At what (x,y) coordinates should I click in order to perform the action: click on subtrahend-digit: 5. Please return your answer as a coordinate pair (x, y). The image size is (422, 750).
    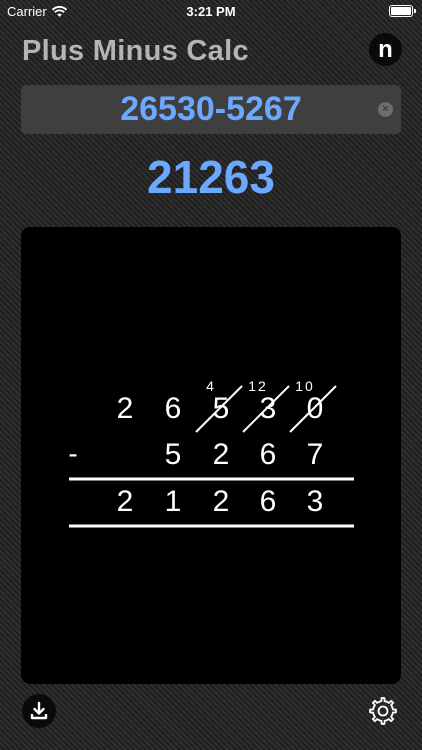
    Looking at the image, I should click on (173, 454).